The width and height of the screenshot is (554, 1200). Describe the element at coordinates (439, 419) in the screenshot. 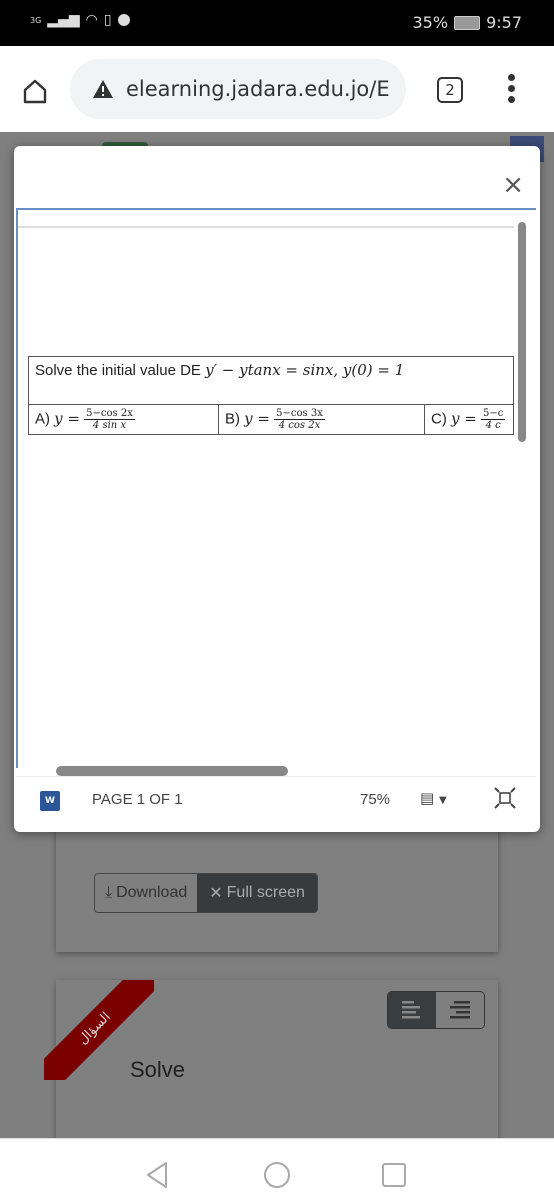

I see `option-label: C)` at that location.